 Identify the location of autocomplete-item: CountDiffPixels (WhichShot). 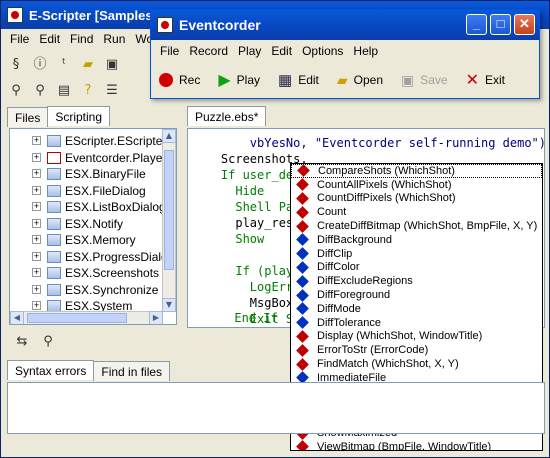
(416, 199).